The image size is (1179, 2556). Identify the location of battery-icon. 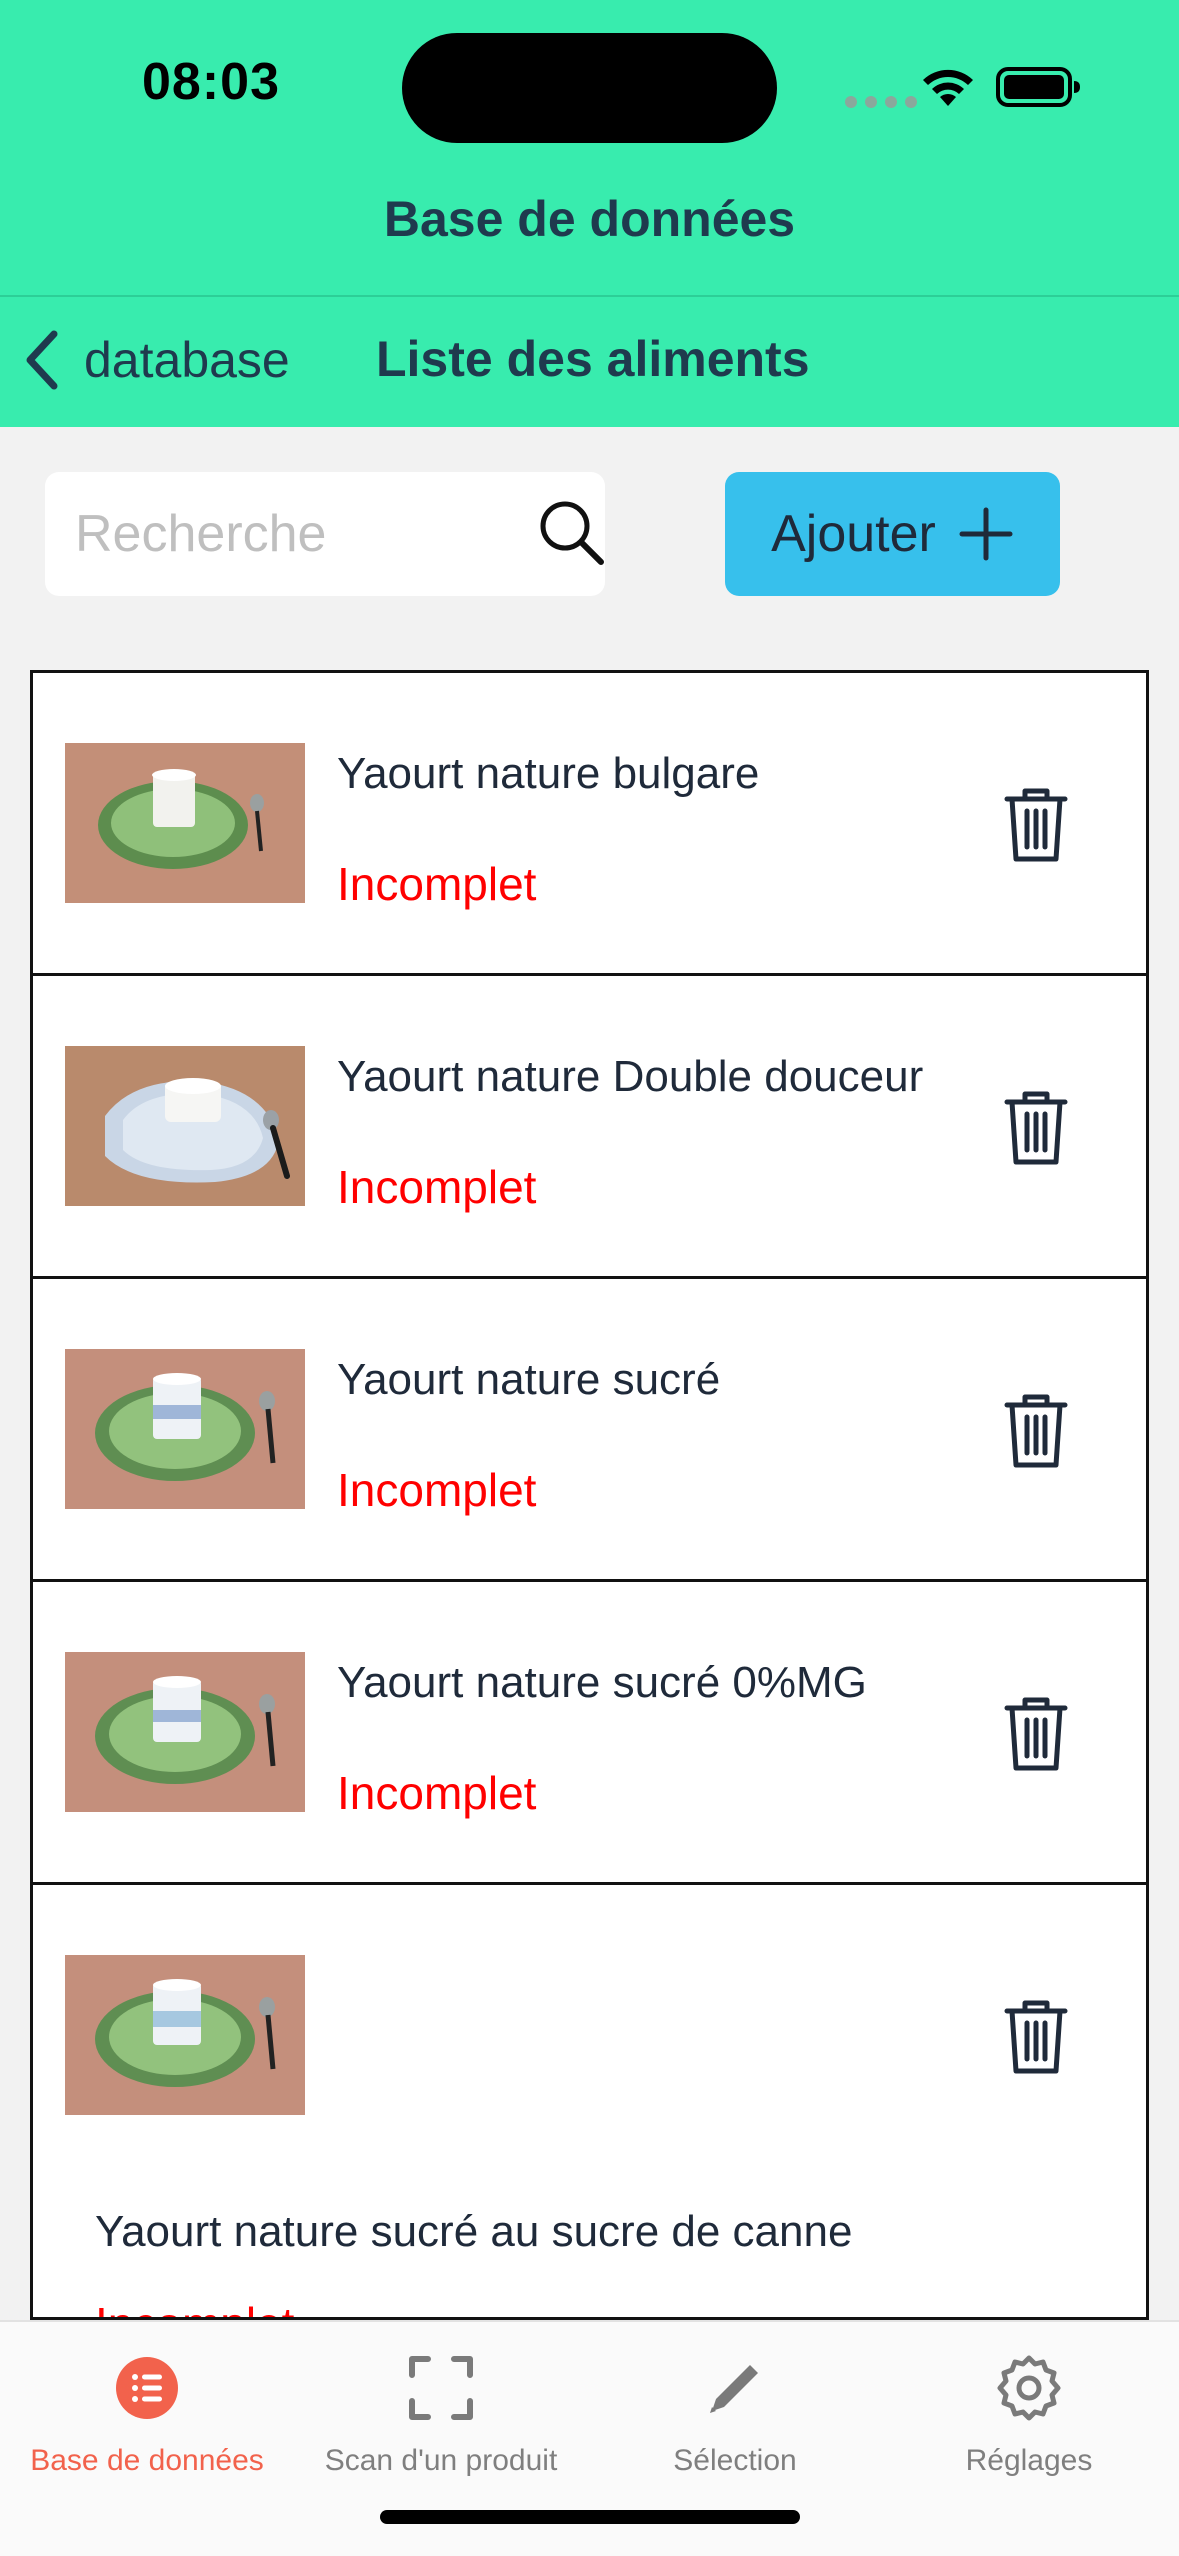
(1038, 87).